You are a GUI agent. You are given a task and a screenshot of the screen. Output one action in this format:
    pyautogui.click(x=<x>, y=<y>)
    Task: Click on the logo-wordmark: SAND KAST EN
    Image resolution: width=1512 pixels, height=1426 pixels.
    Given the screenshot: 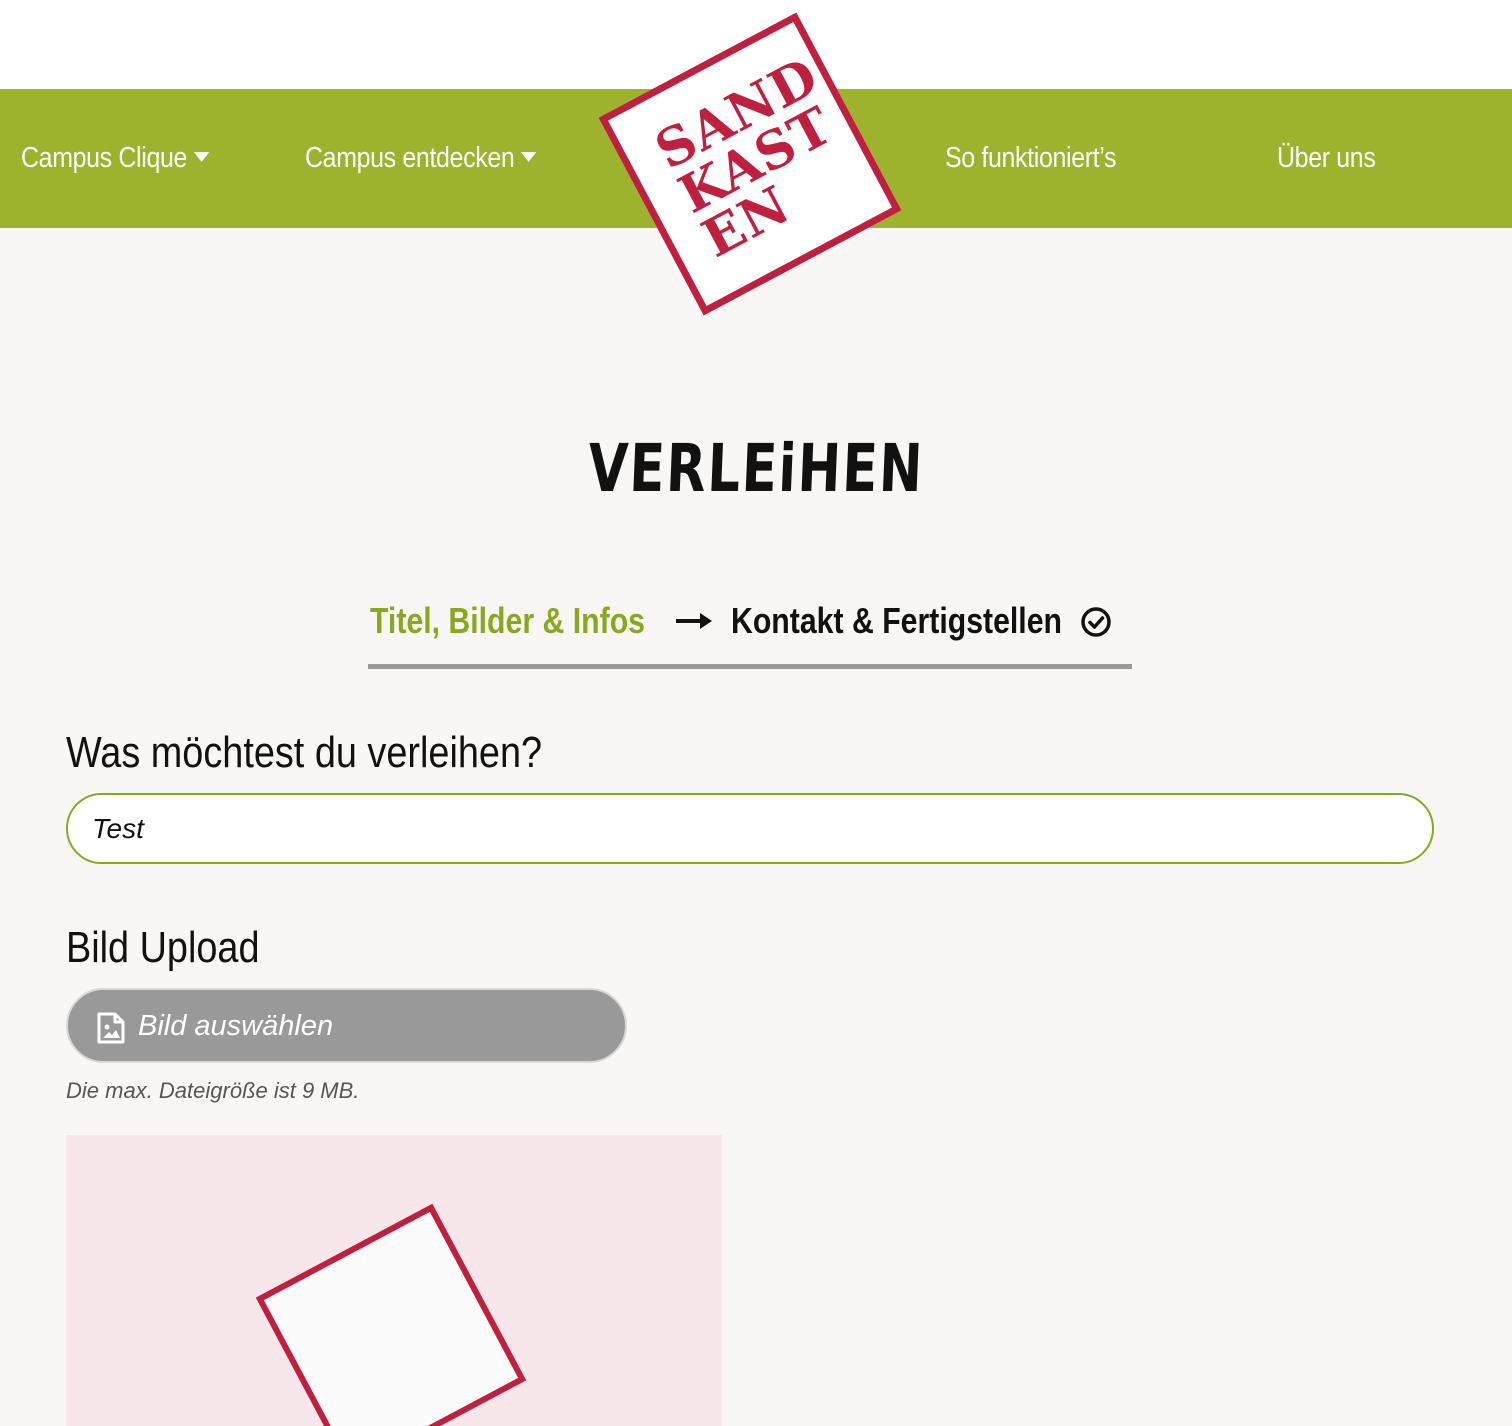 What is the action you would take?
    pyautogui.click(x=750, y=164)
    